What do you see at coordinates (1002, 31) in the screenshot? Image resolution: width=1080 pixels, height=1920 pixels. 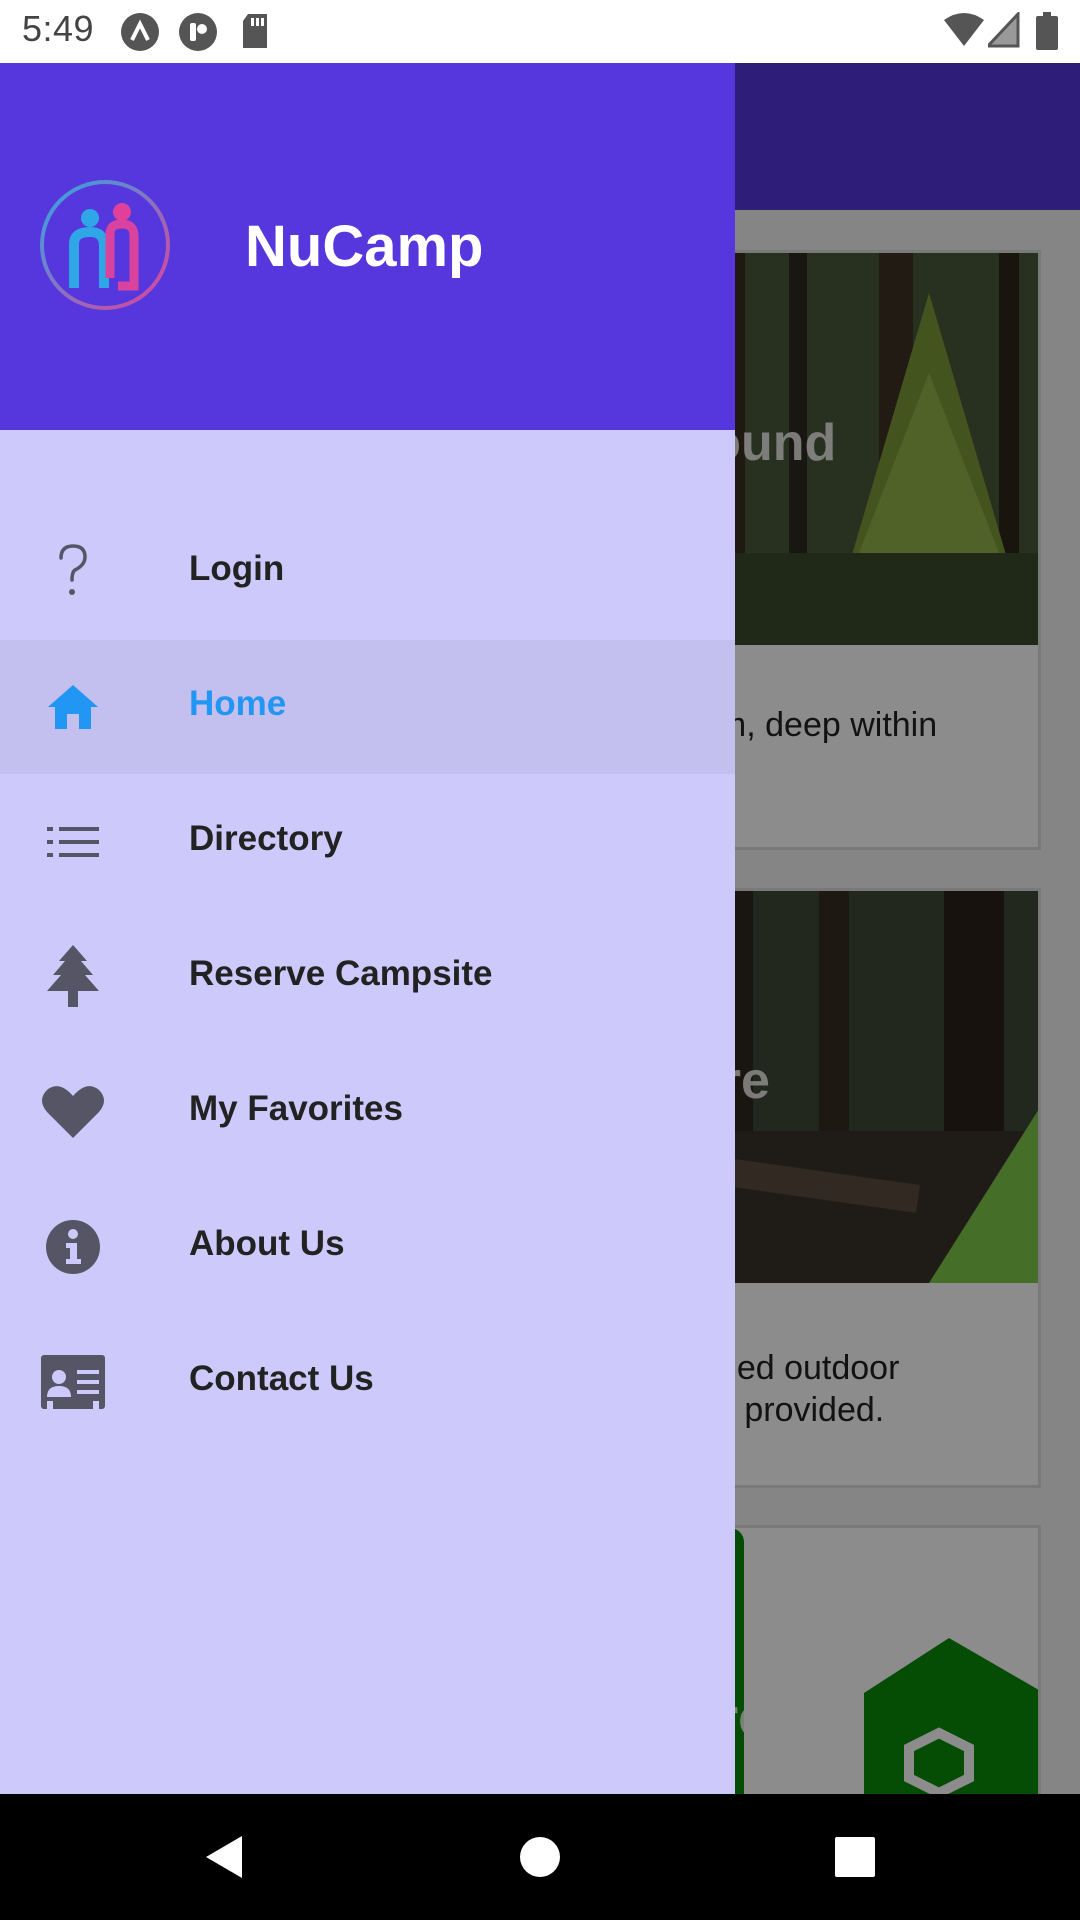 I see `signal-icon` at bounding box center [1002, 31].